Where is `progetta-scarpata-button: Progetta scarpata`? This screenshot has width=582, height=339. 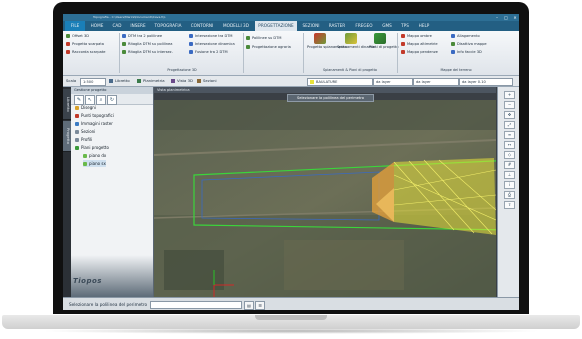
progetta-scarpata-button: Progetta scarpata is located at coordinates (85, 44).